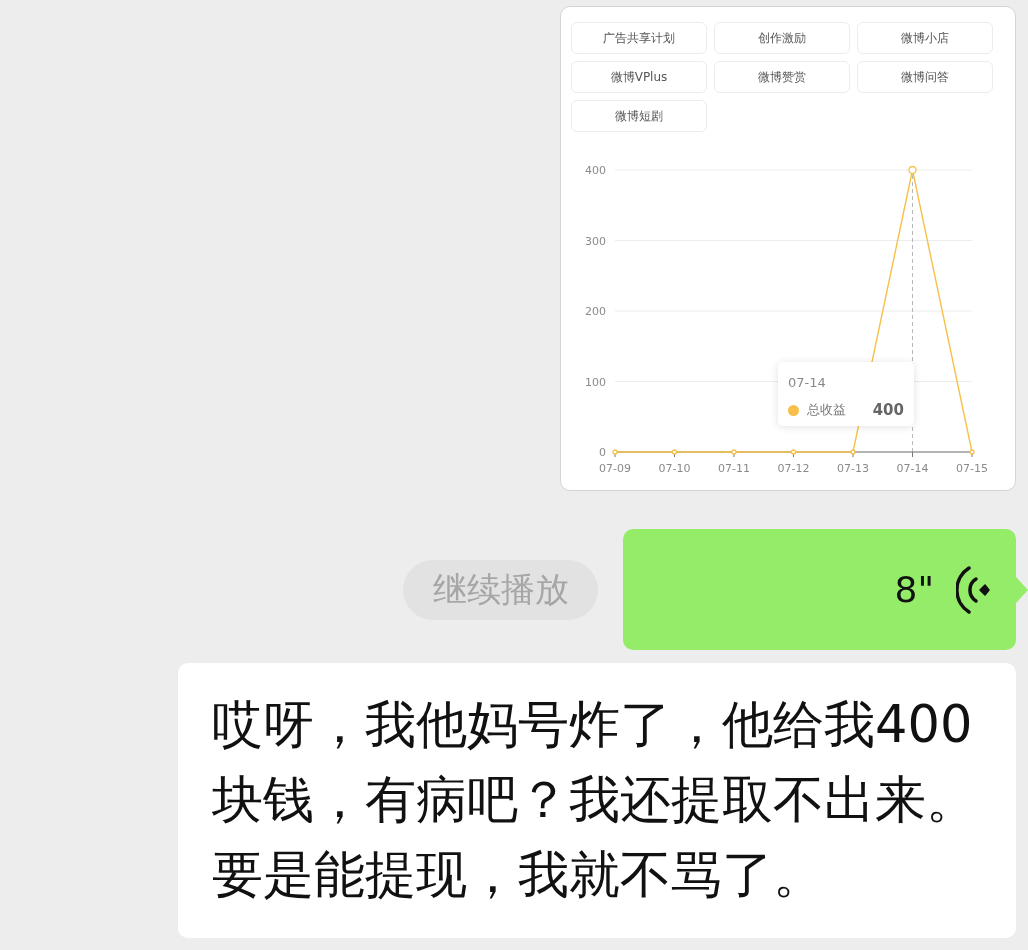 This screenshot has width=1028, height=950. Describe the element at coordinates (914, 589) in the screenshot. I see `voice-duration: 8"` at that location.